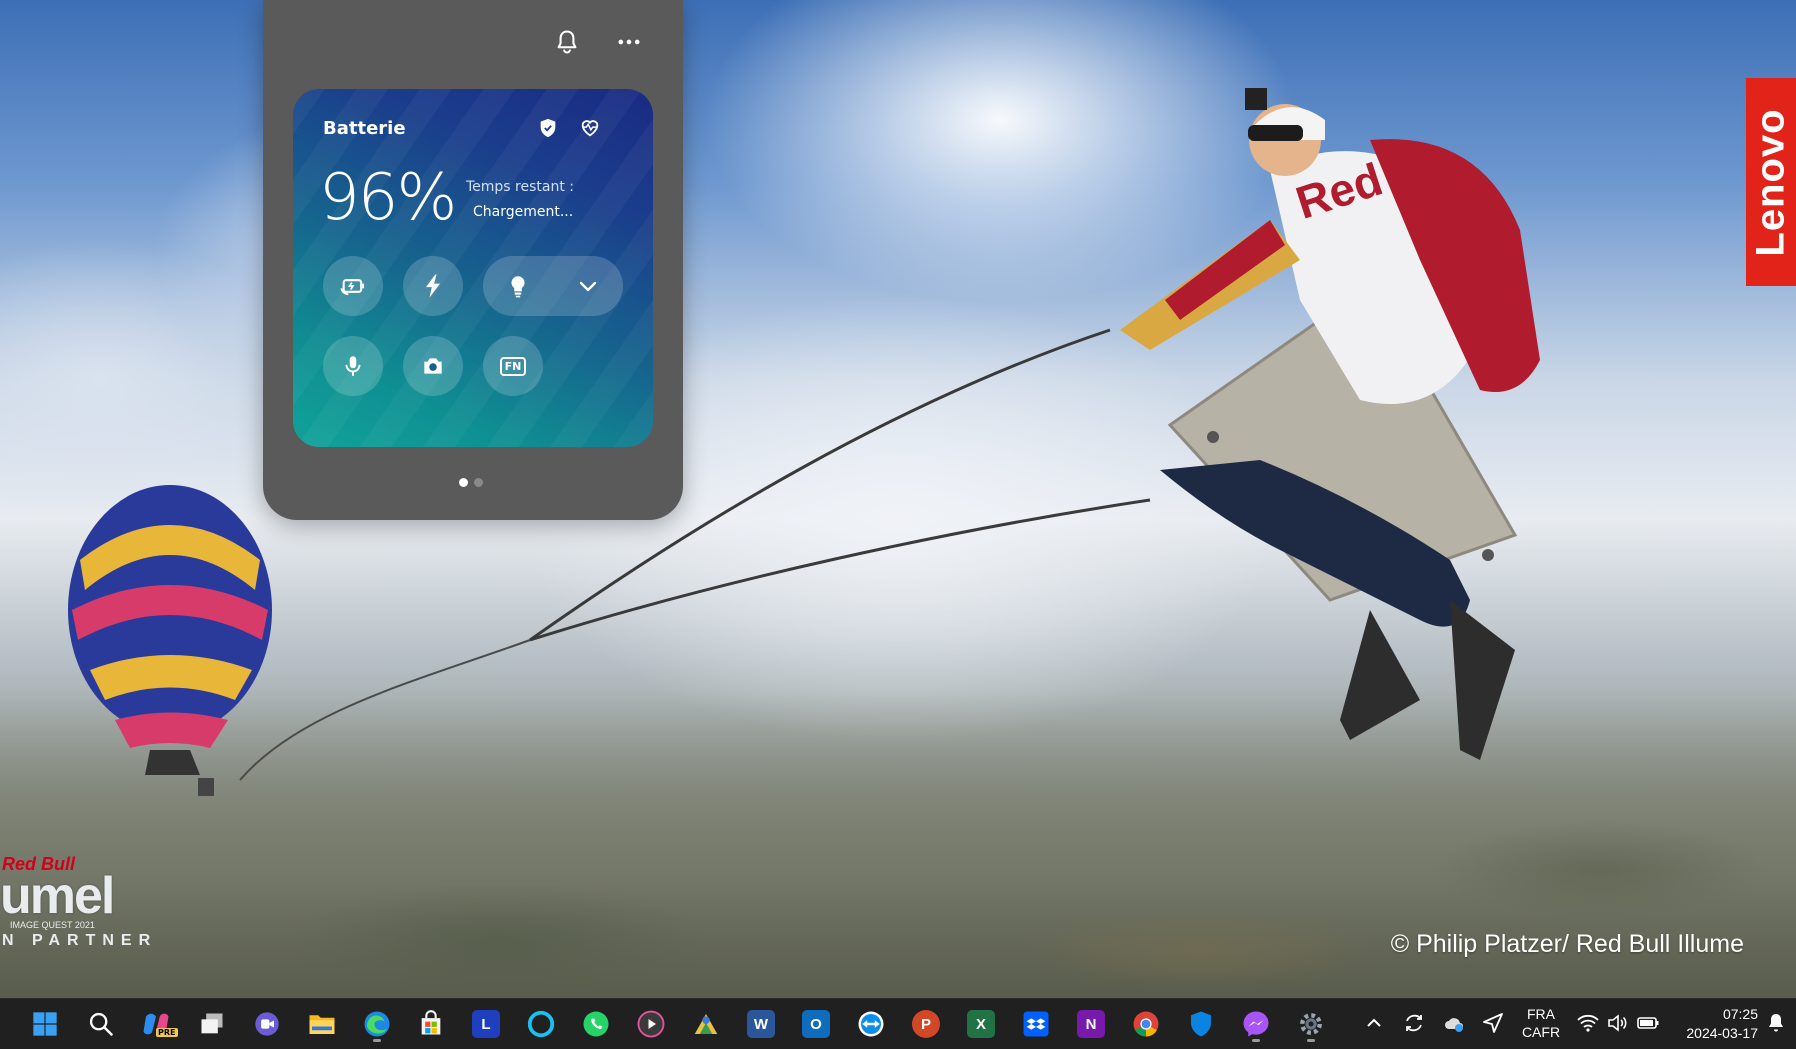  I want to click on rapid-charge-icon, so click(433, 286).